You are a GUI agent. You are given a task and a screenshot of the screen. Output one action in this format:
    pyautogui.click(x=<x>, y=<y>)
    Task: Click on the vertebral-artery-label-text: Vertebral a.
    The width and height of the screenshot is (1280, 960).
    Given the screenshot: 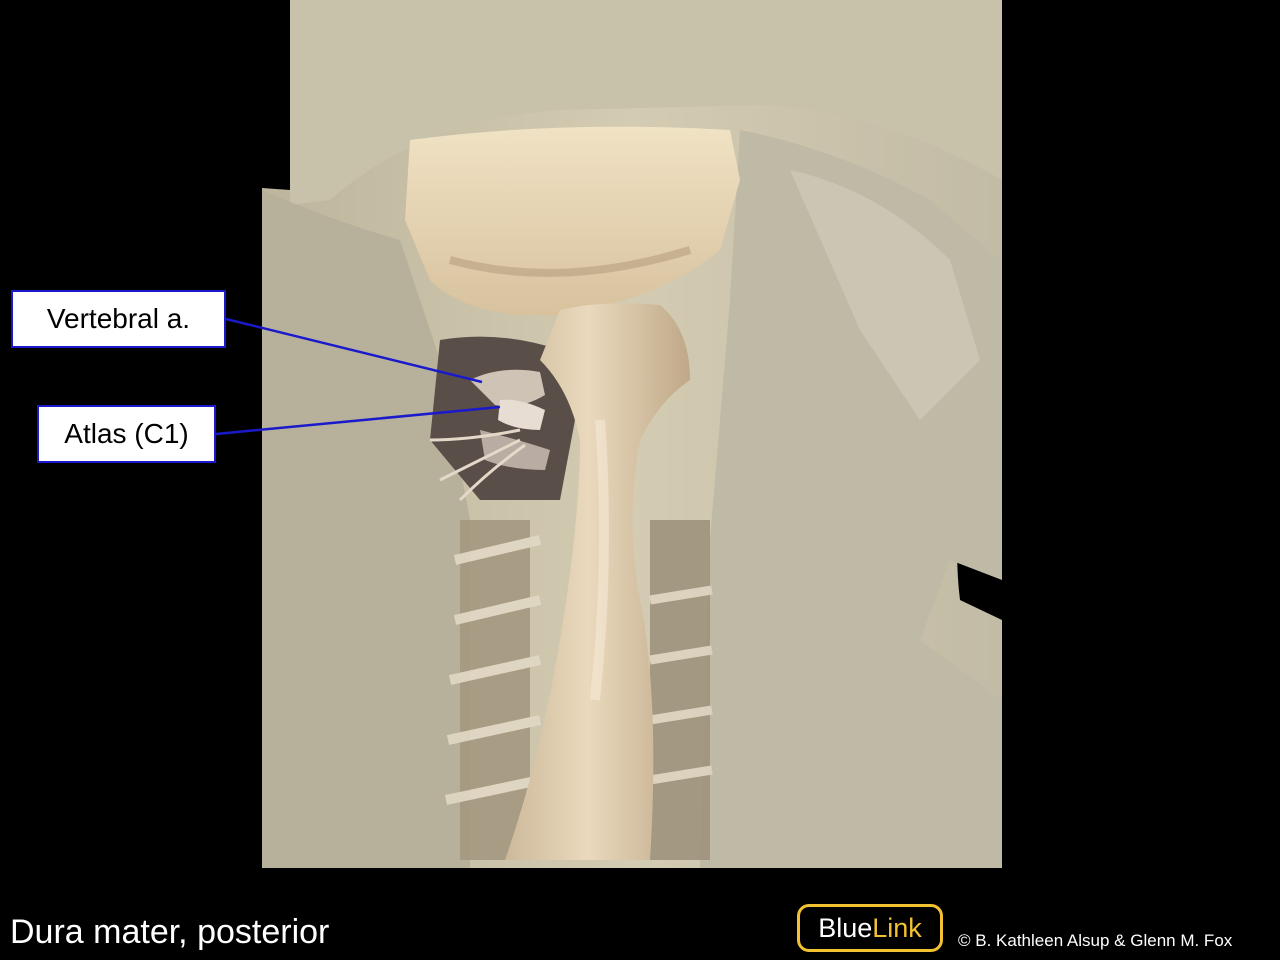 What is the action you would take?
    pyautogui.click(x=118, y=318)
    